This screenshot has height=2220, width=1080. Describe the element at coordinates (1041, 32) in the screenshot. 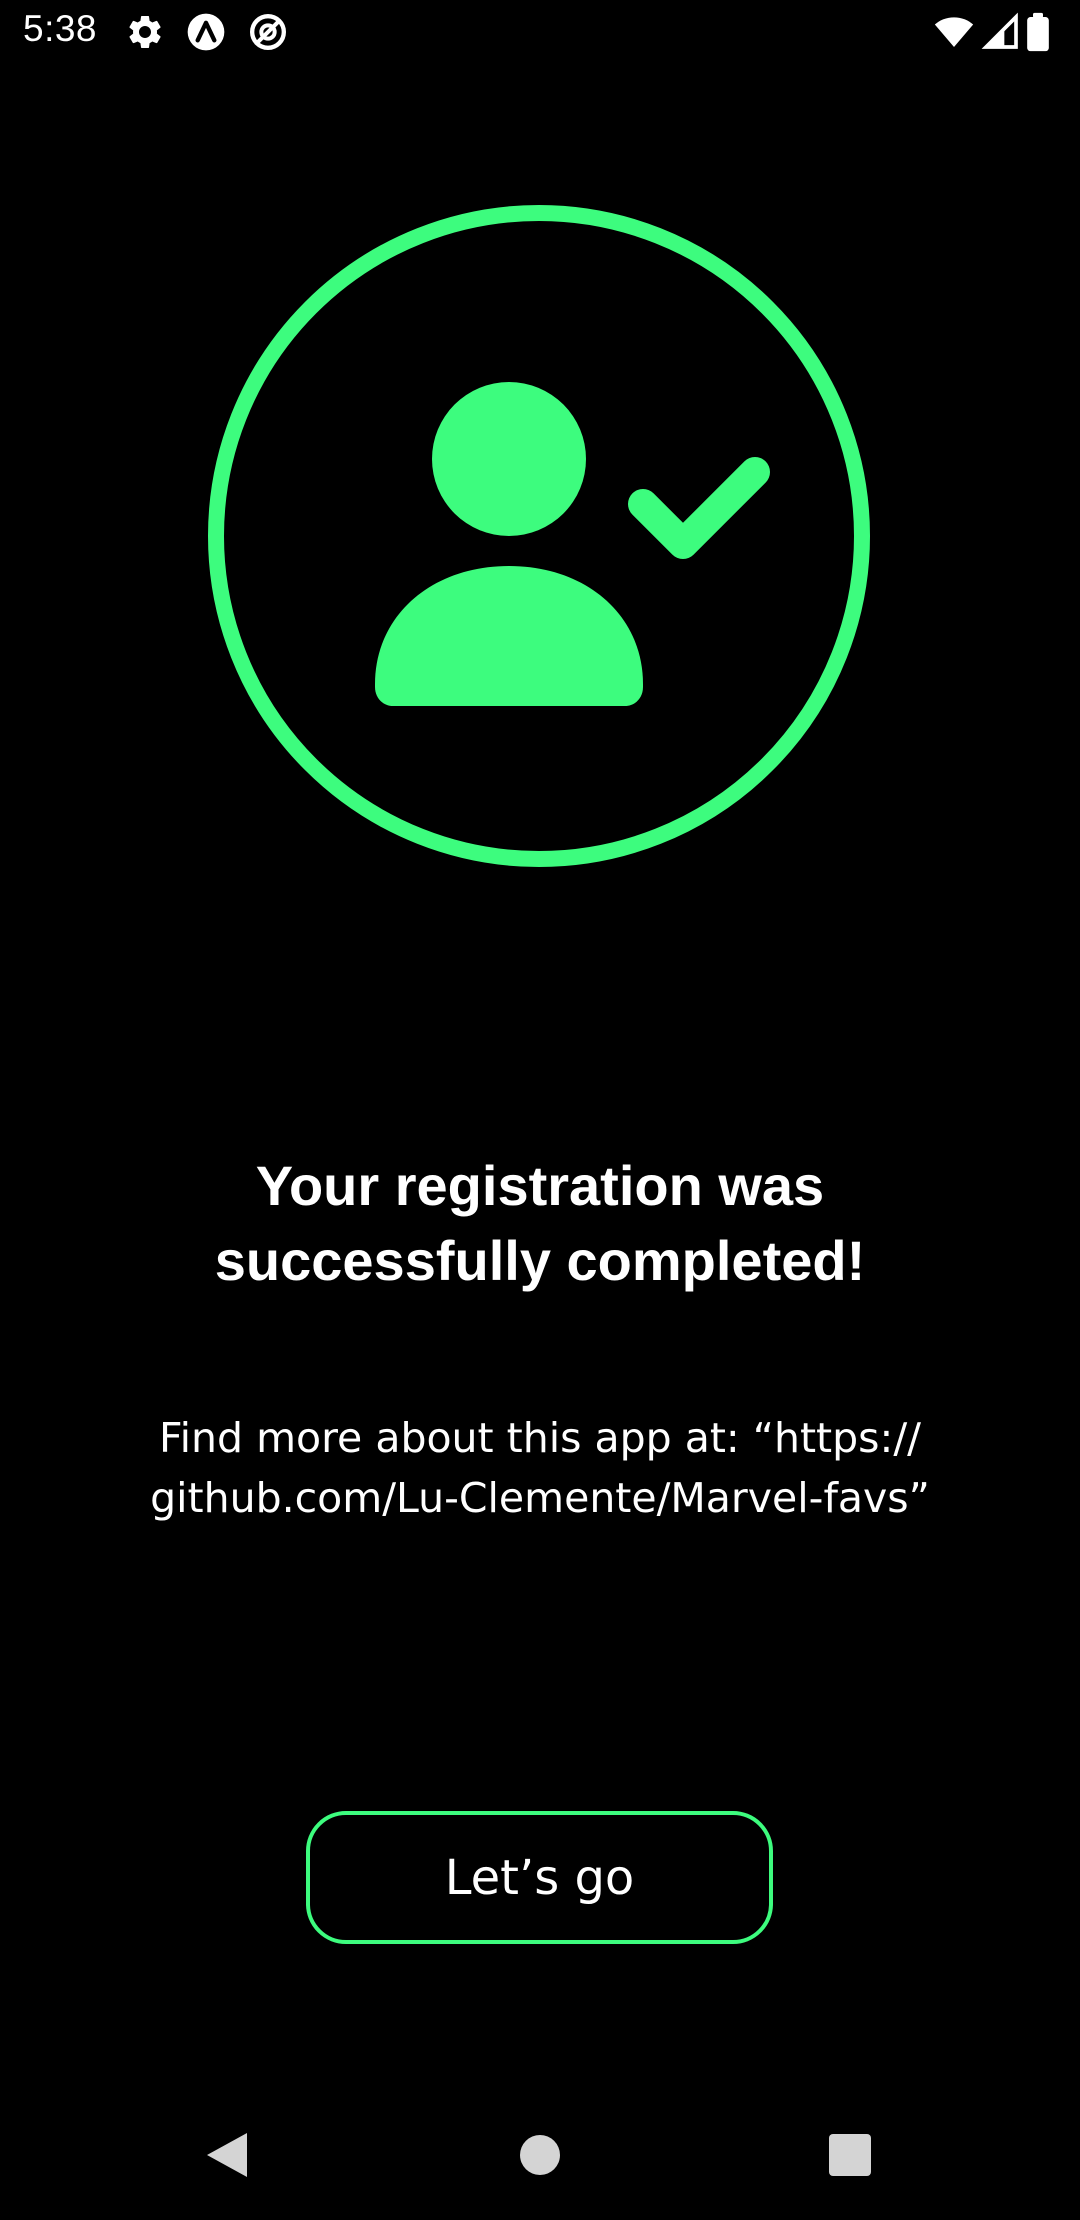

I see `battery-icon` at that location.